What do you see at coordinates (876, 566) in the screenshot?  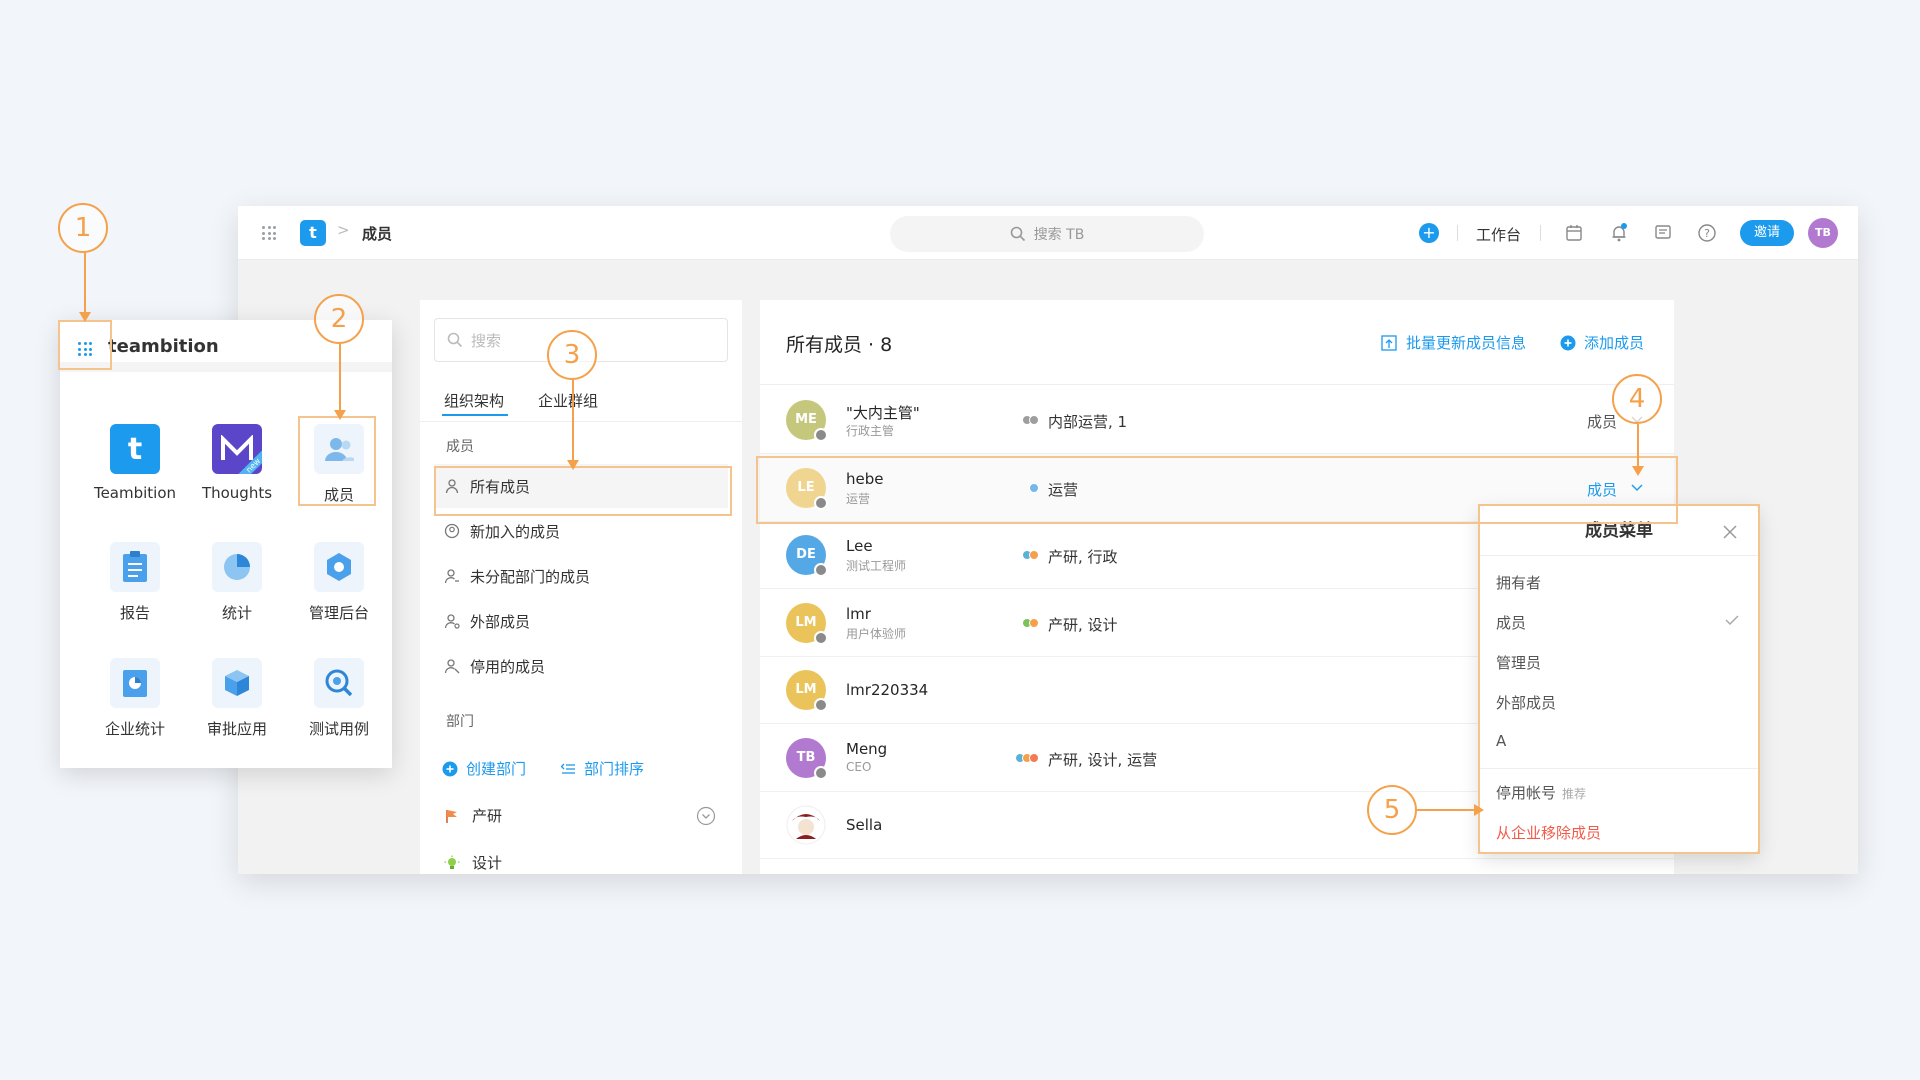 I see `member-title: 测试工程师` at bounding box center [876, 566].